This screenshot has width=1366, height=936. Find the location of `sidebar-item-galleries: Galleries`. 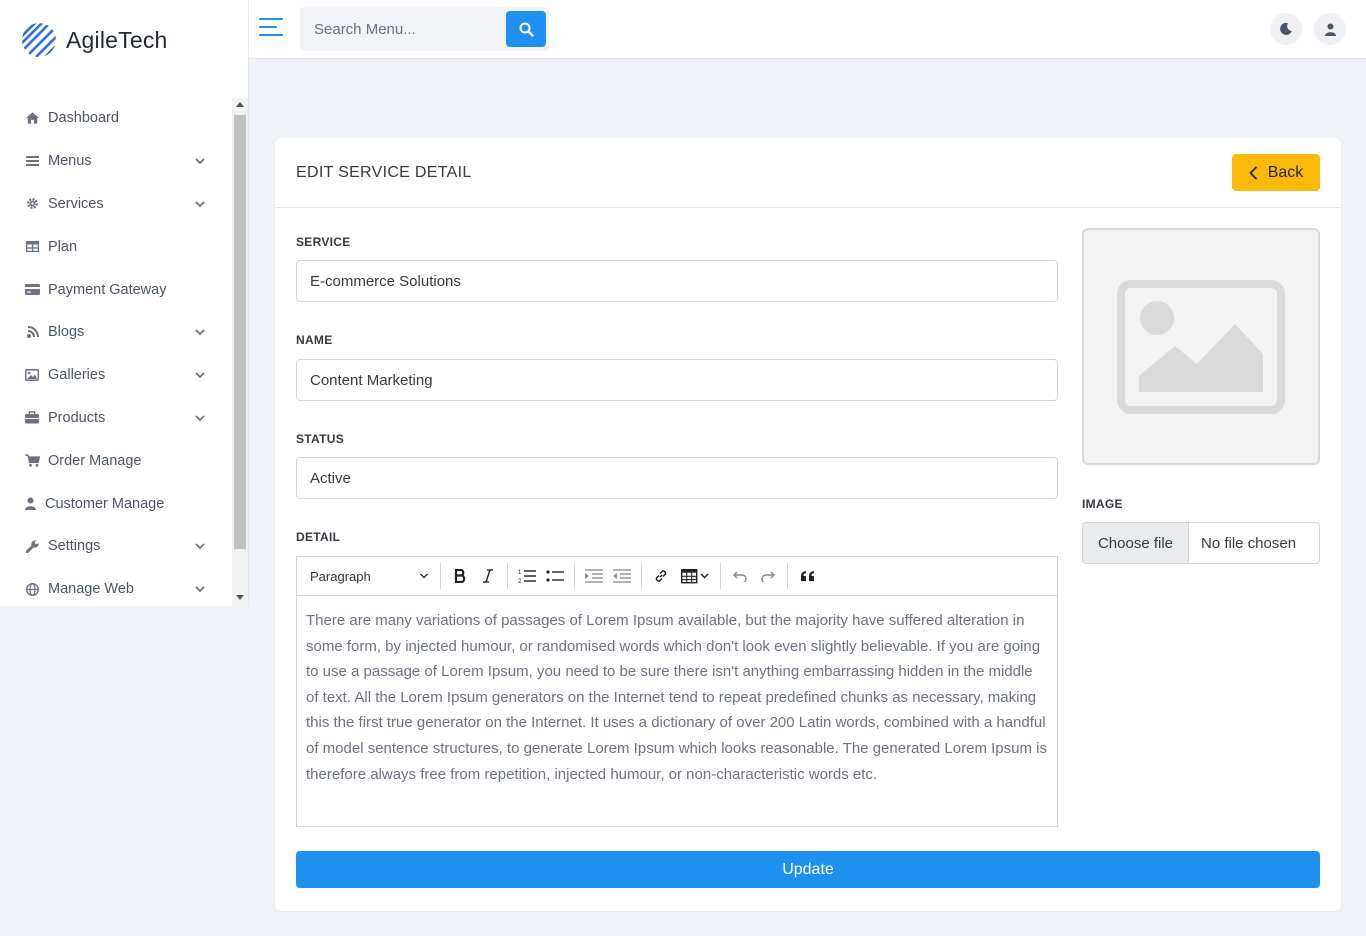

sidebar-item-galleries: Galleries is located at coordinates (116, 375).